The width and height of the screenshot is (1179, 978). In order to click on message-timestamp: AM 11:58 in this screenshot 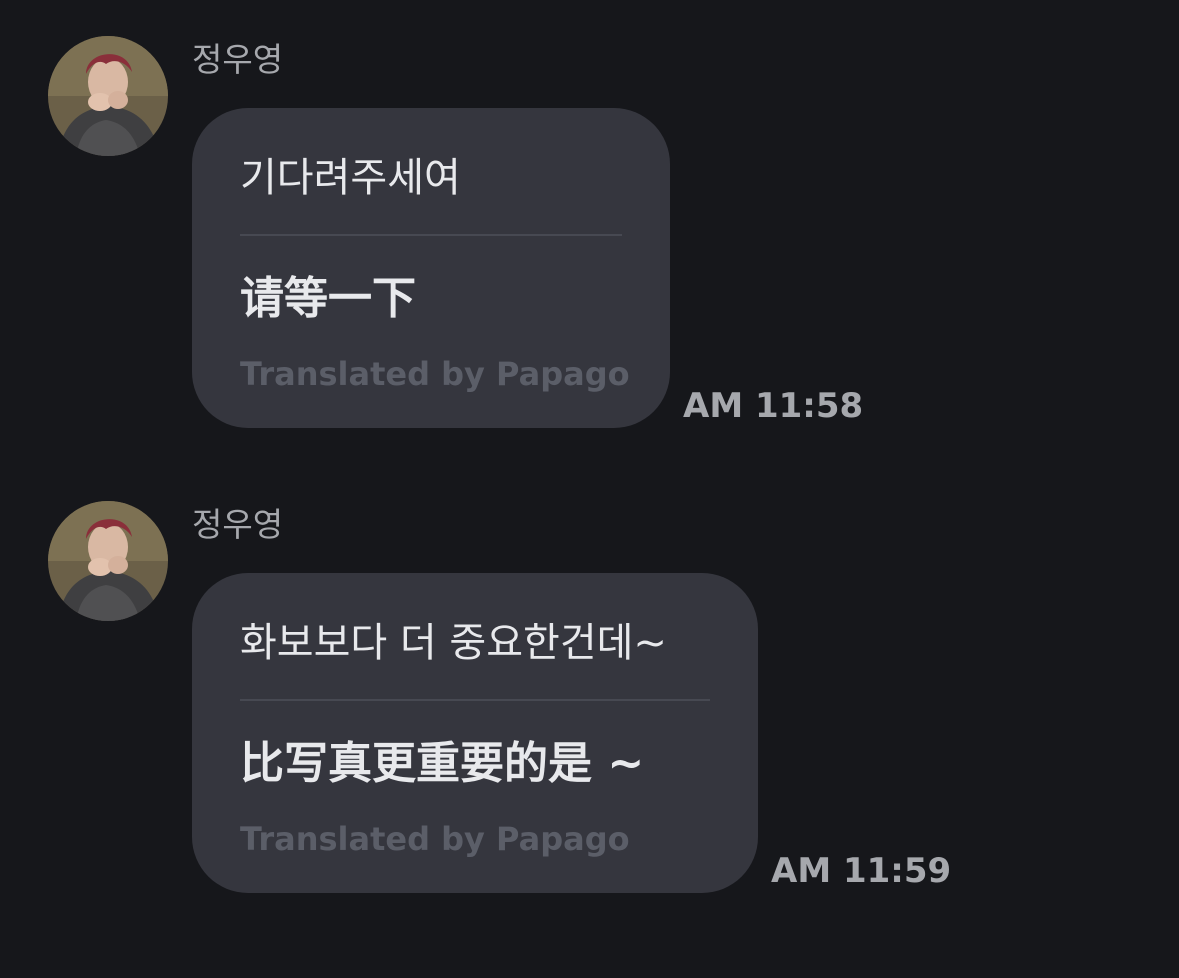, I will do `click(773, 406)`.